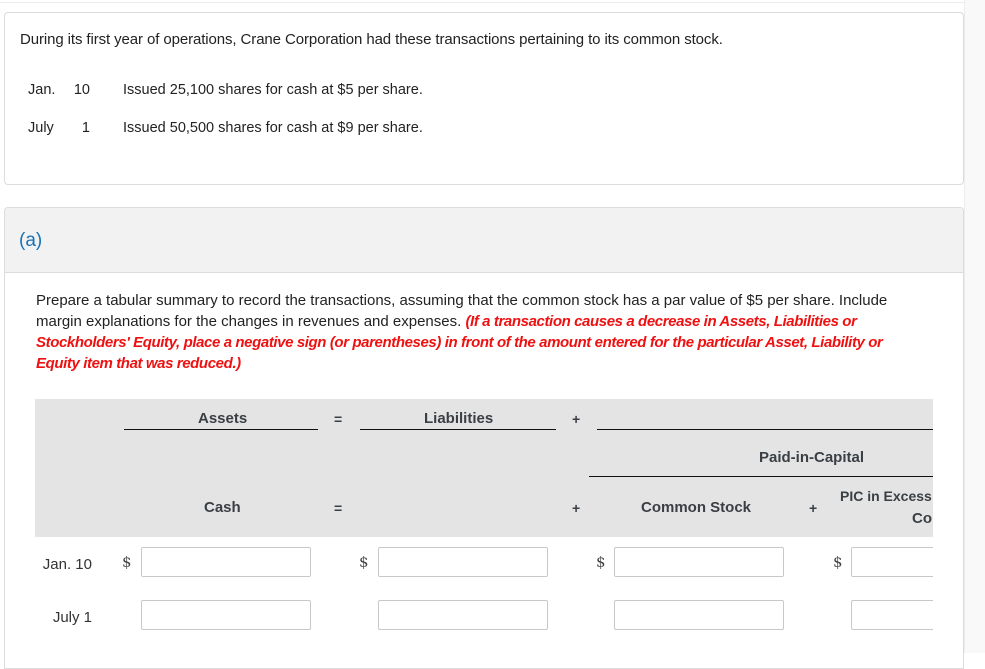  What do you see at coordinates (458, 429) in the screenshot?
I see `liabilities-underline` at bounding box center [458, 429].